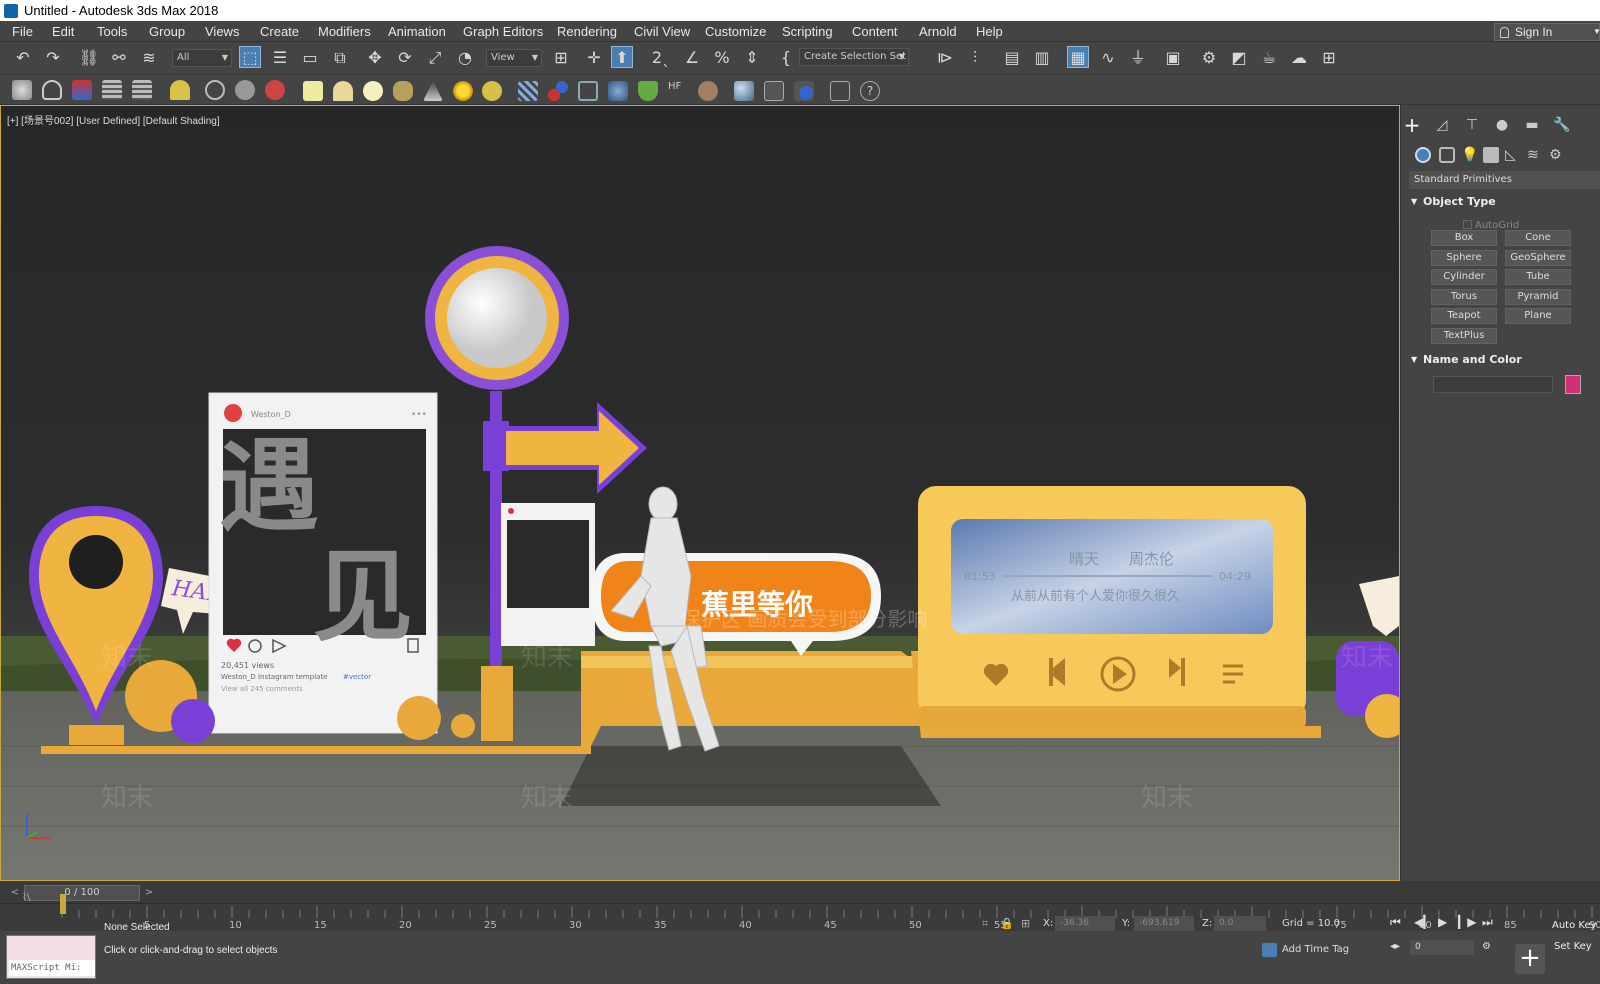  What do you see at coordinates (870, 91) in the screenshot?
I see `help-icon: ?` at bounding box center [870, 91].